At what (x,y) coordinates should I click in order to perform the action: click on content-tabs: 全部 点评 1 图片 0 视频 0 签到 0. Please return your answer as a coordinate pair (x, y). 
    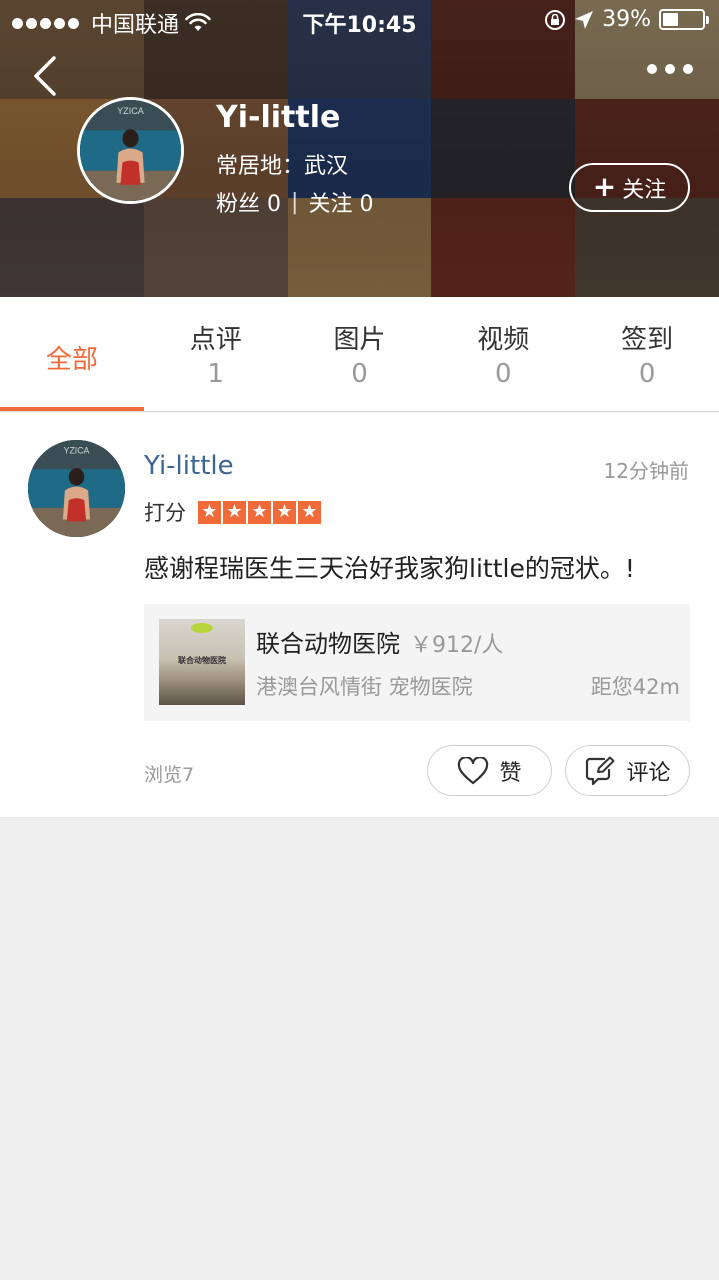
    Looking at the image, I should click on (359, 354).